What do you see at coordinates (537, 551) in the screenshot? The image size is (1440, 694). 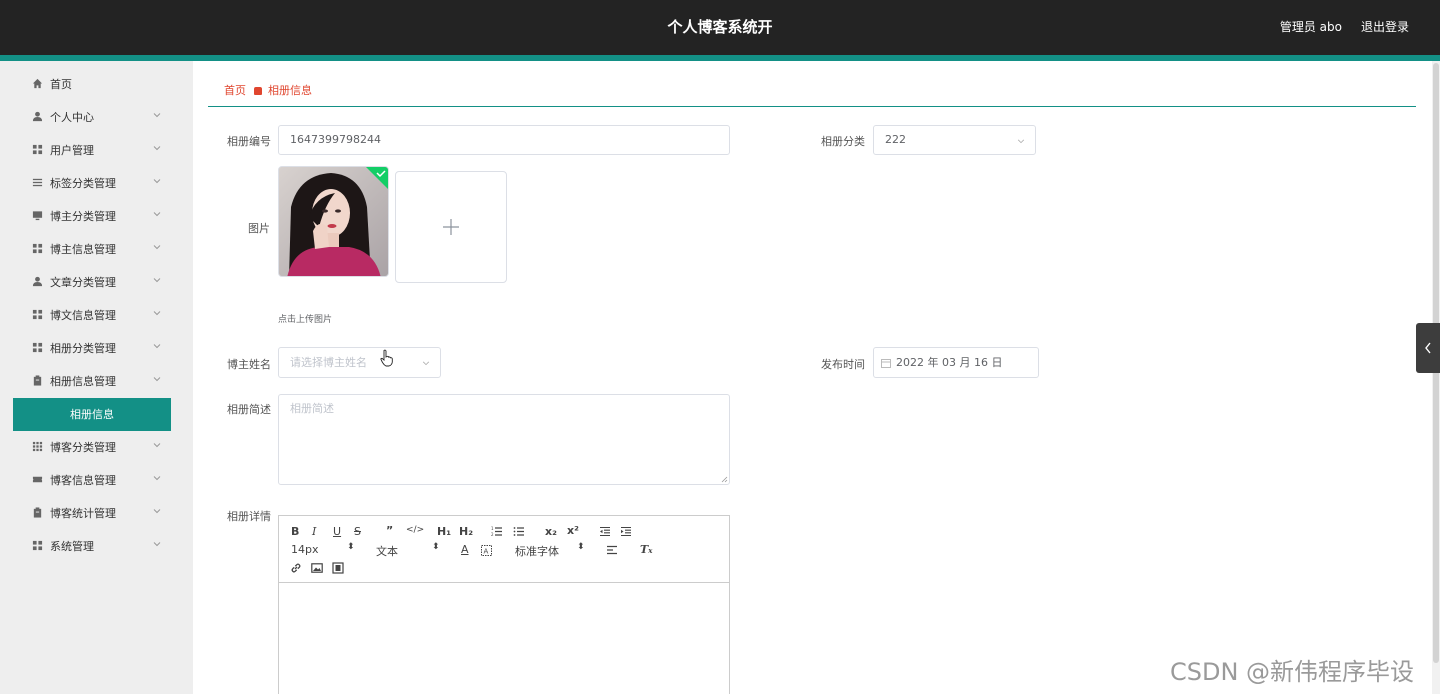 I see `font-family-select: 标准字体` at bounding box center [537, 551].